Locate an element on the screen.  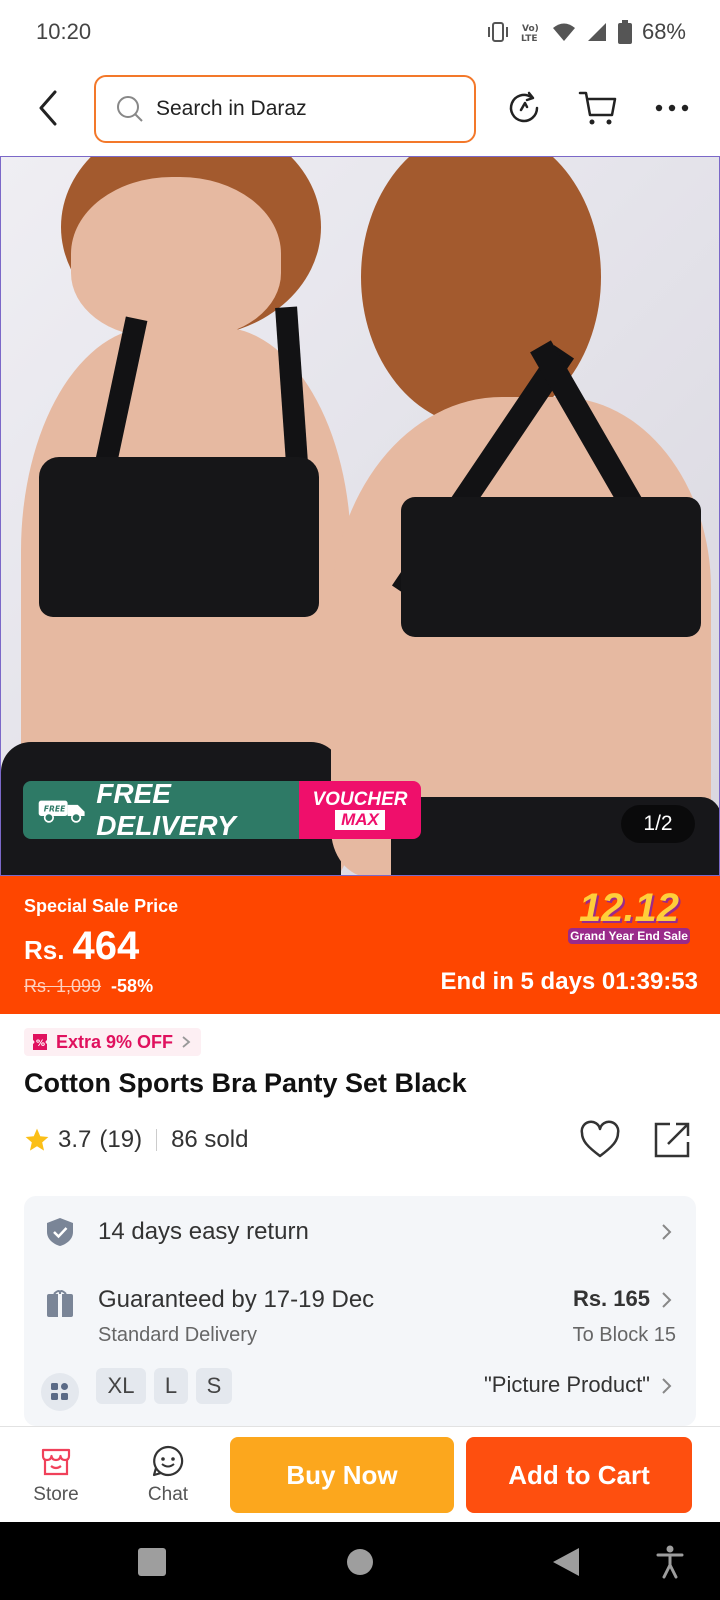
chat-icon is located at coordinates (168, 1461).